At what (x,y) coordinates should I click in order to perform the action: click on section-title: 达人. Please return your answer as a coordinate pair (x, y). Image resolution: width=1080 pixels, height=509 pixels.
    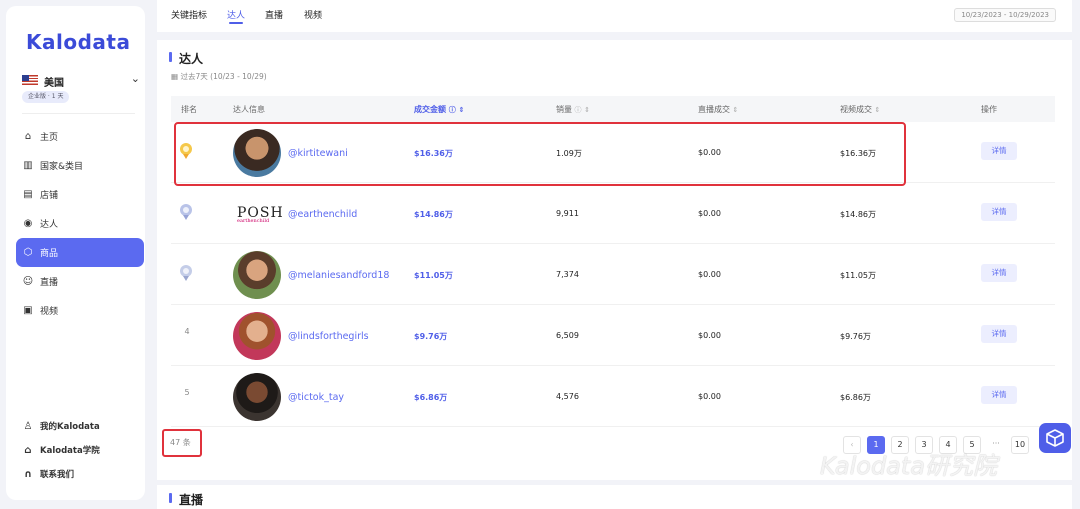
    Looking at the image, I should click on (186, 58).